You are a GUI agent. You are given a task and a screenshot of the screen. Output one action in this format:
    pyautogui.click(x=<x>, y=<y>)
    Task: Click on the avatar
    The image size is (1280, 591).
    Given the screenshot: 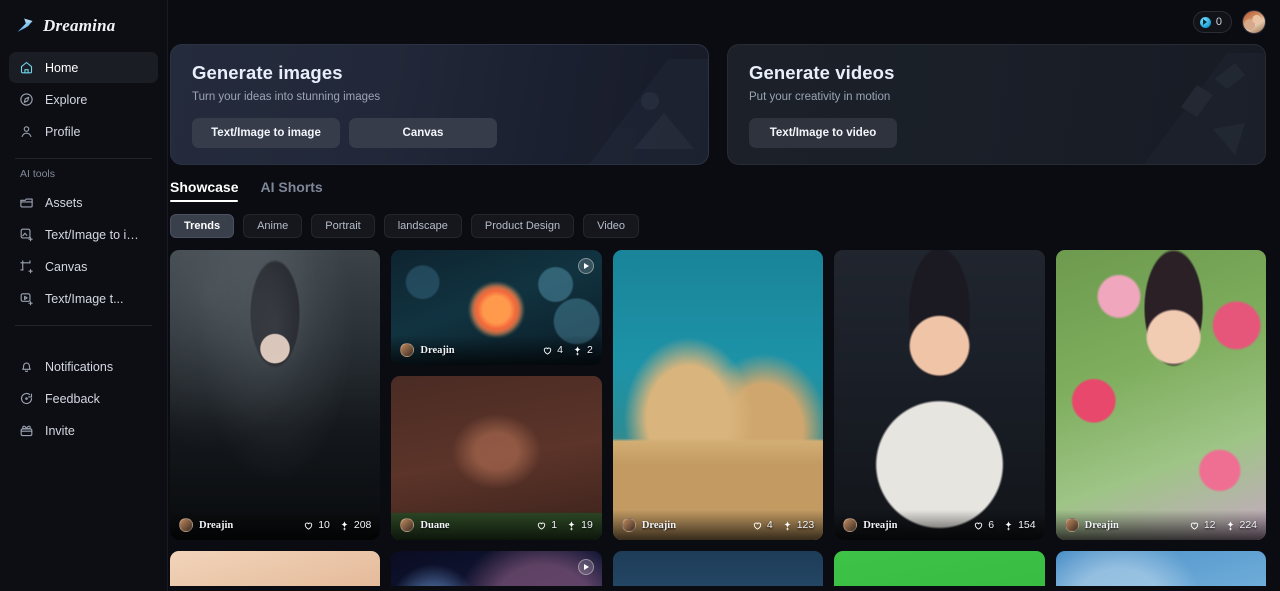 What is the action you would take?
    pyautogui.click(x=1254, y=22)
    